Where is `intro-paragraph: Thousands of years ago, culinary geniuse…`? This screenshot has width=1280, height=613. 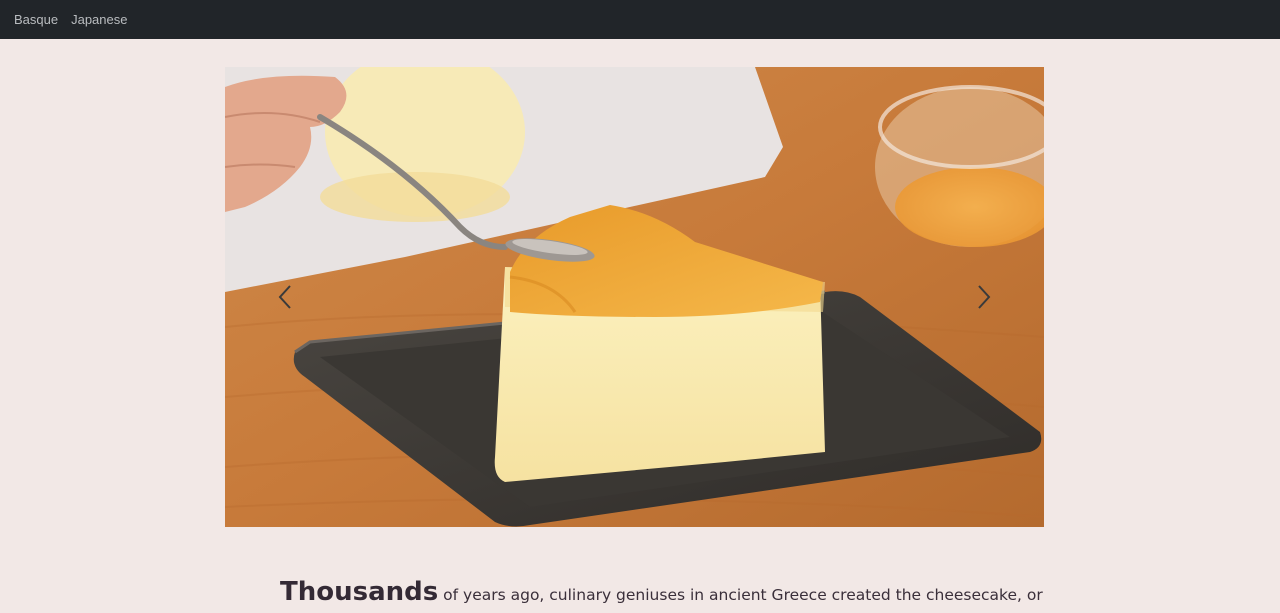
intro-paragraph: Thousands of years ago, culinary geniuse… is located at coordinates (661, 593).